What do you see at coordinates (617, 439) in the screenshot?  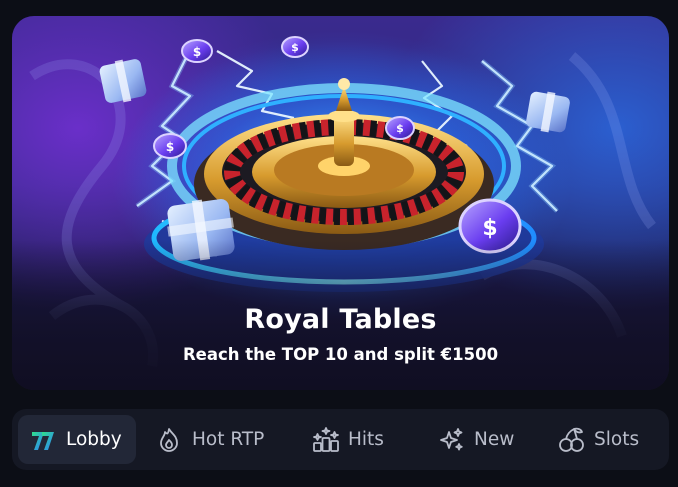 I see `nav-item-label: Slots` at bounding box center [617, 439].